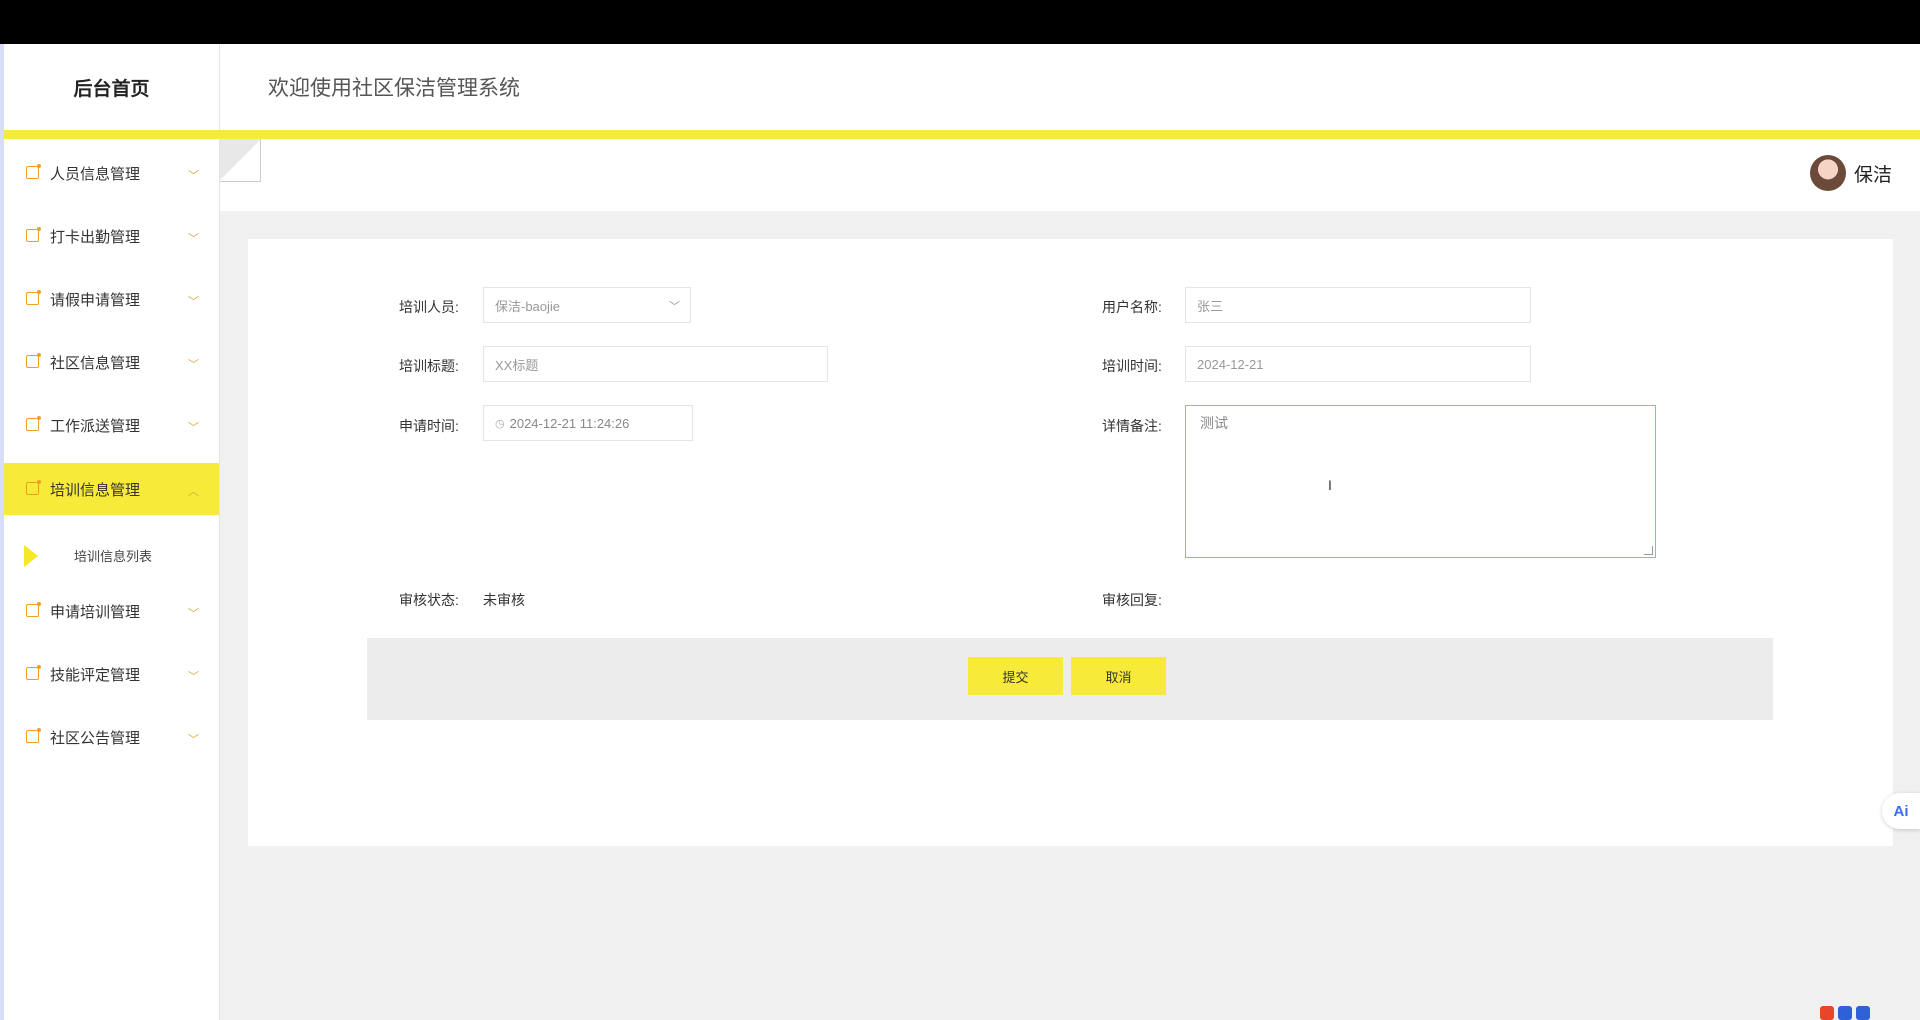 Image resolution: width=1920 pixels, height=1020 pixels. Describe the element at coordinates (960, 22) in the screenshot. I see `window-top-bar` at that location.